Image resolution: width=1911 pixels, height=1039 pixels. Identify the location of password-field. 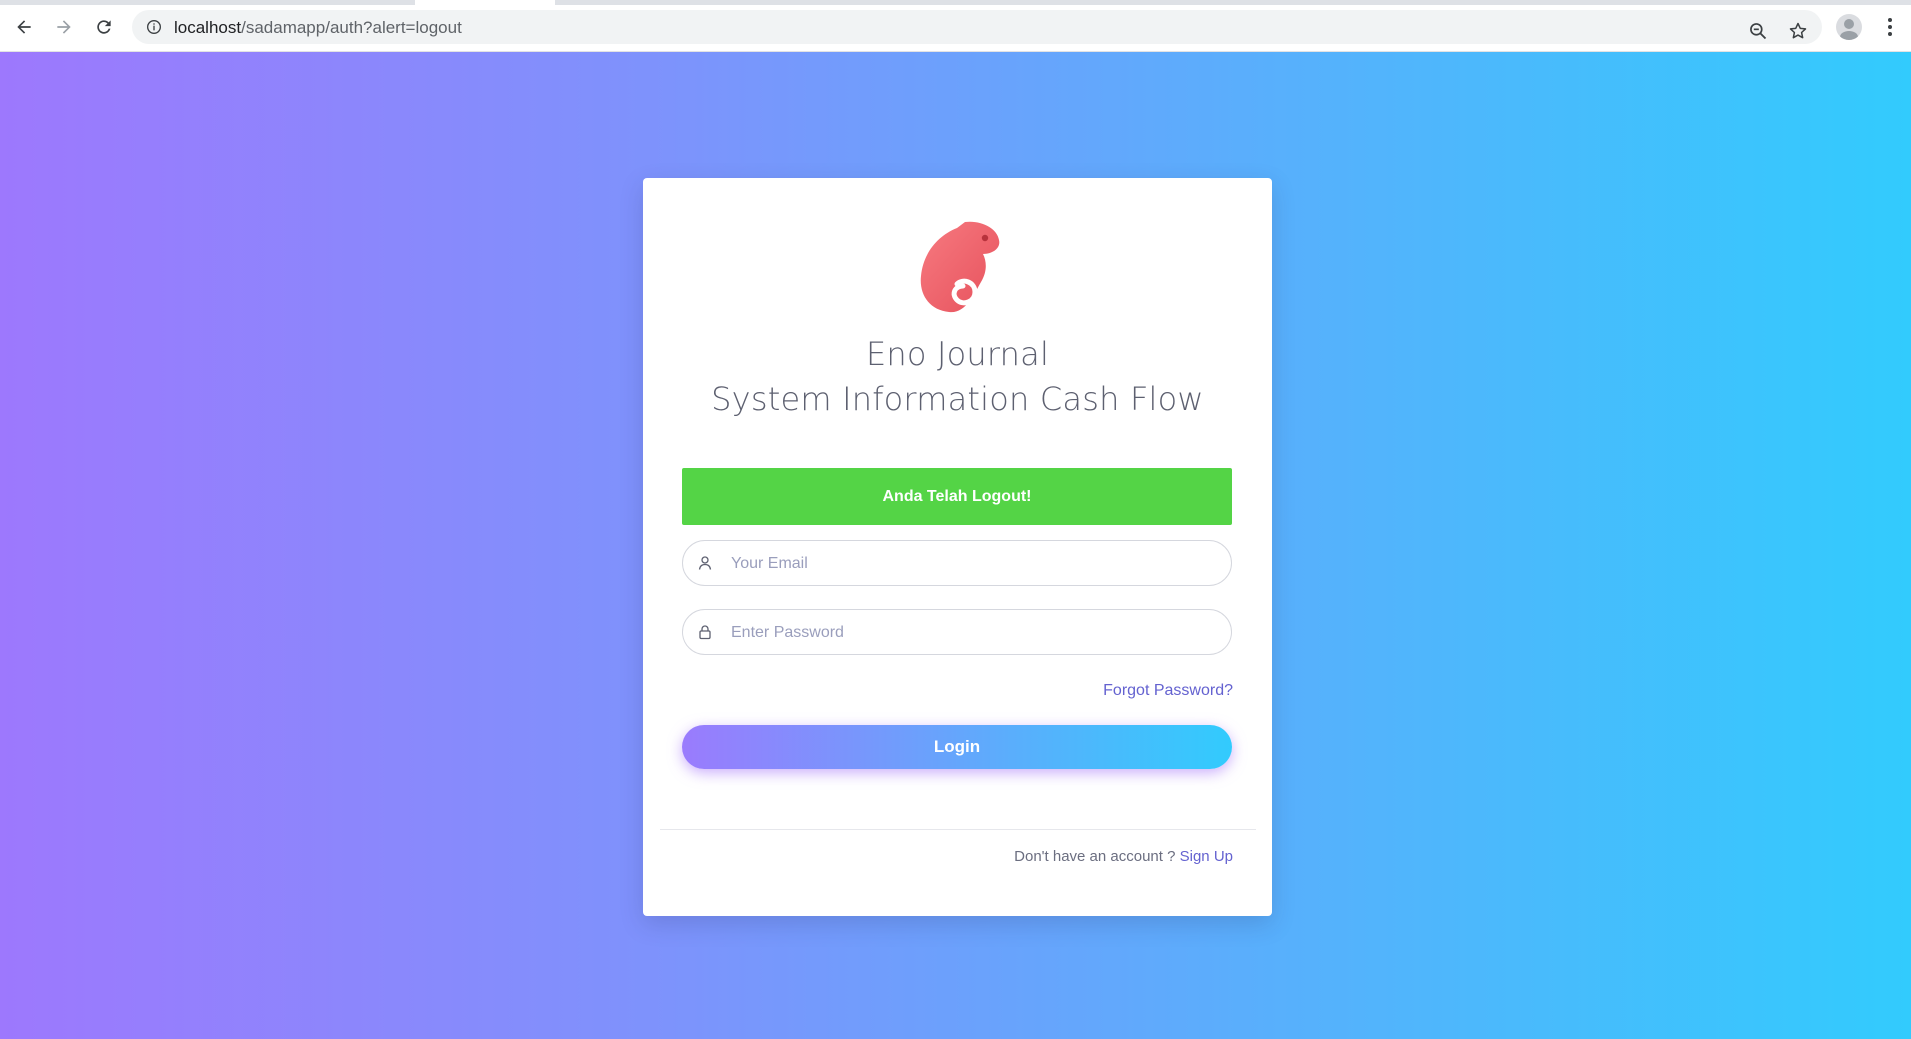
(957, 632).